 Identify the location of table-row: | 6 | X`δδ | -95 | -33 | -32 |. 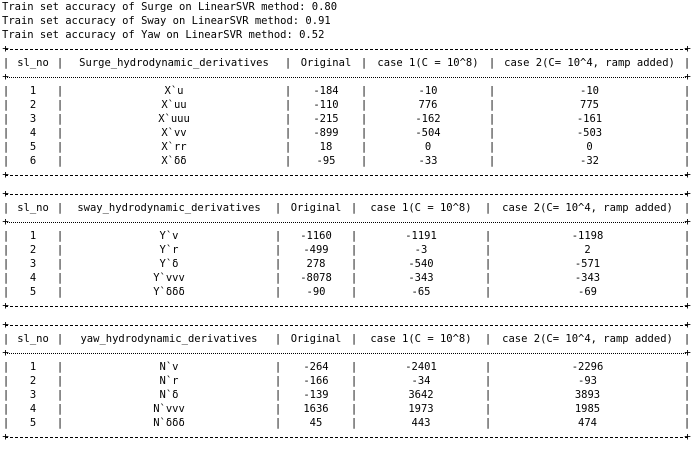
(346, 161).